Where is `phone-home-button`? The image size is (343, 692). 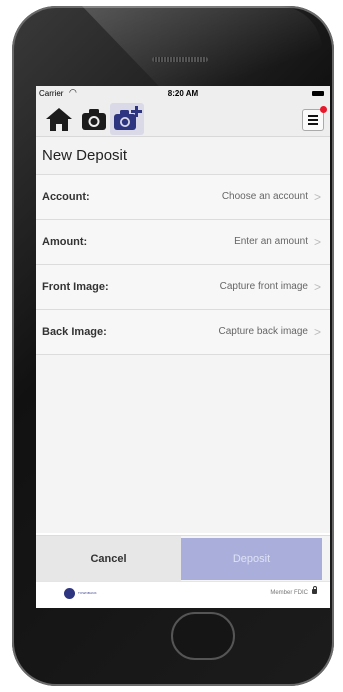
phone-home-button is located at coordinates (203, 636).